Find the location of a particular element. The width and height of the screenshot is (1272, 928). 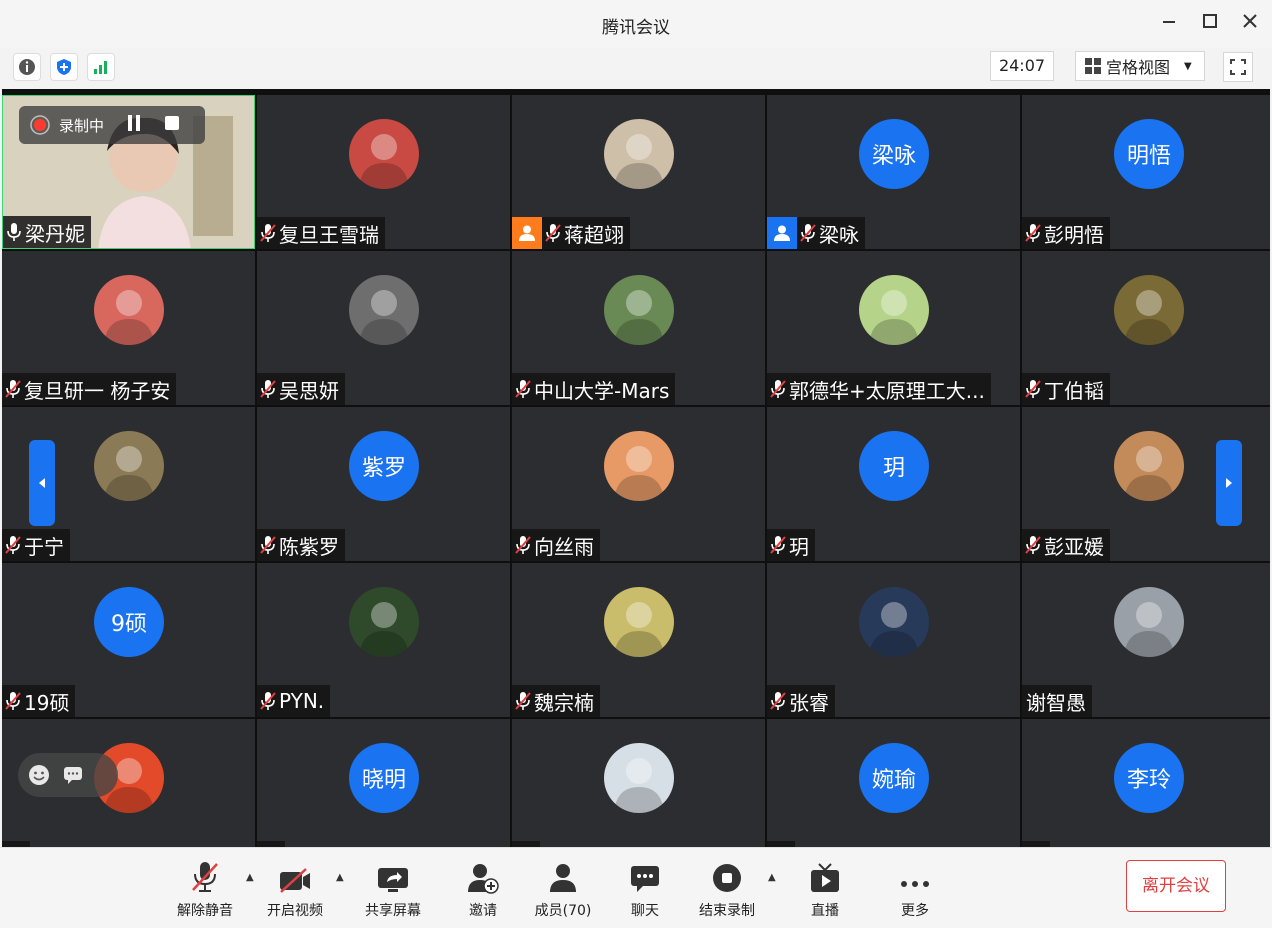

prev-page-button is located at coordinates (42, 483).